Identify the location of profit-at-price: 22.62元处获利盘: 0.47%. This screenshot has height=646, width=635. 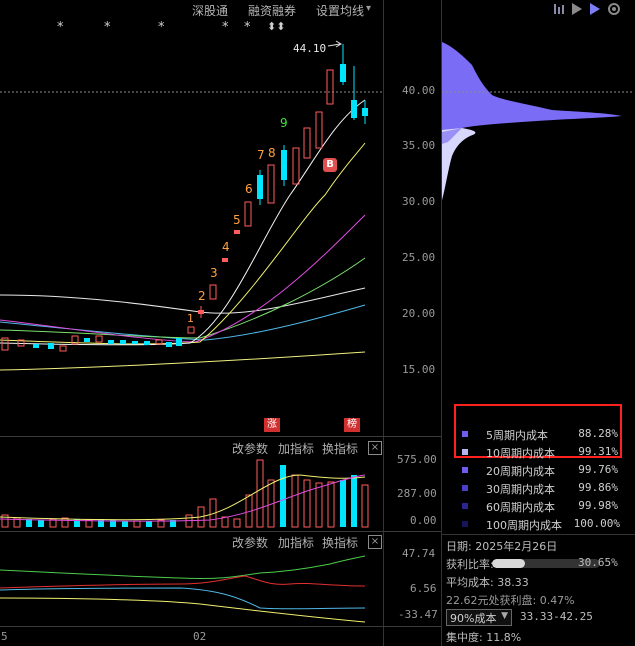
(510, 600).